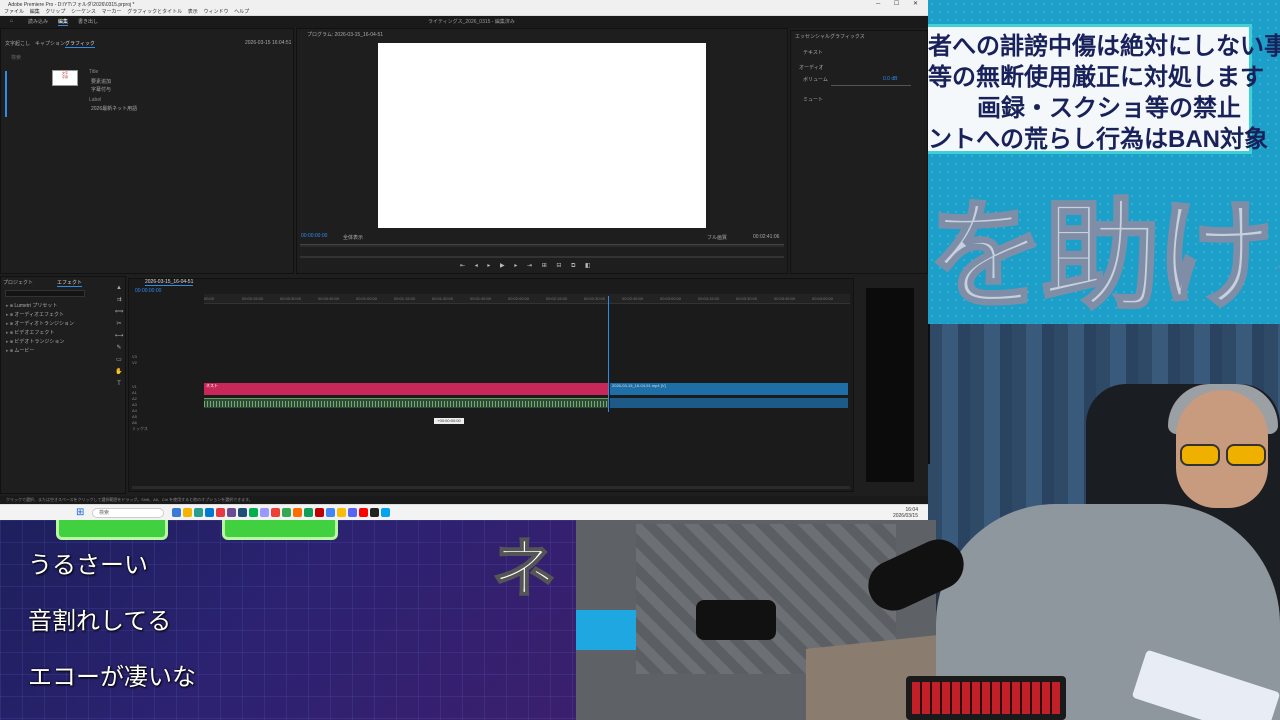  Describe the element at coordinates (128, 513) in the screenshot. I see `taskbar-search: 検索` at that location.